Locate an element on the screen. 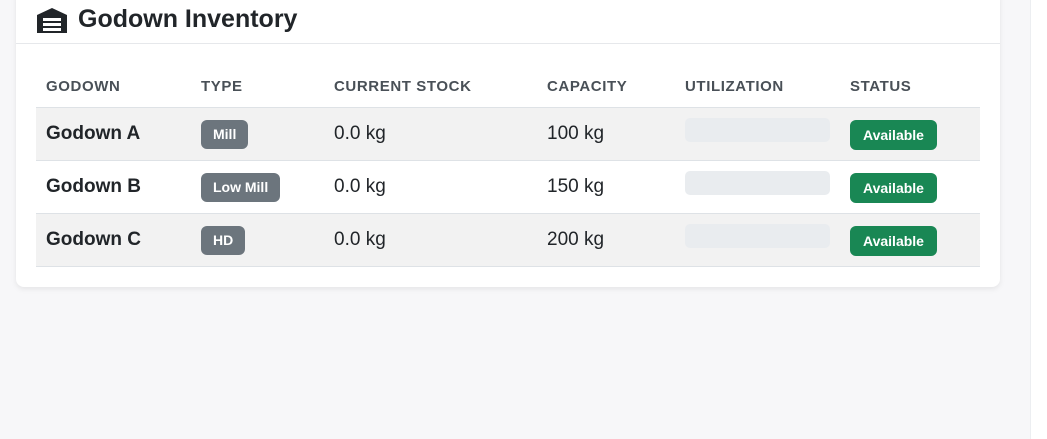 Image resolution: width=1047 pixels, height=439 pixels. godown-name: Godown A is located at coordinates (93, 133).